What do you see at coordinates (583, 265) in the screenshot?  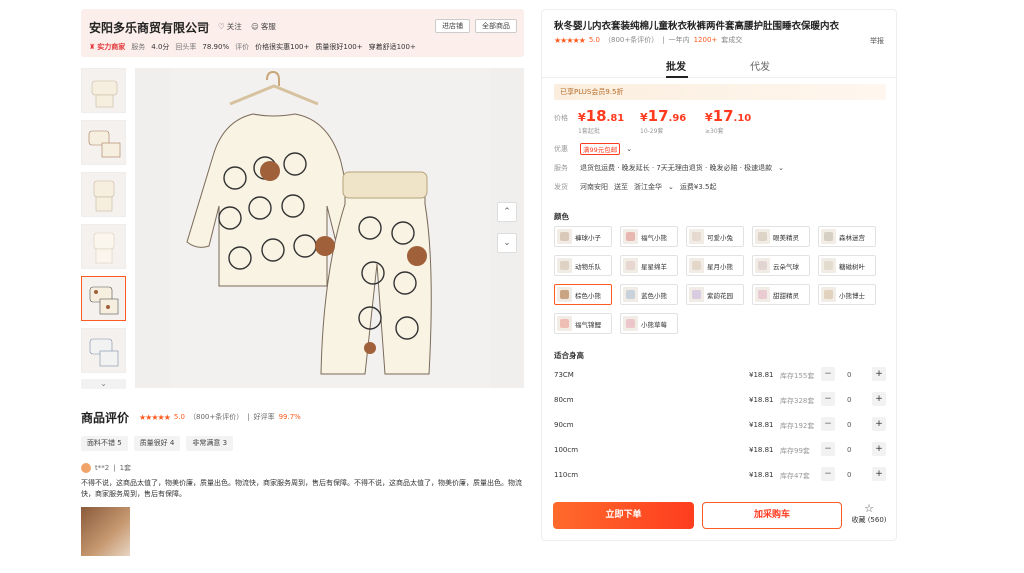 I see `color-option: 动物乐队` at bounding box center [583, 265].